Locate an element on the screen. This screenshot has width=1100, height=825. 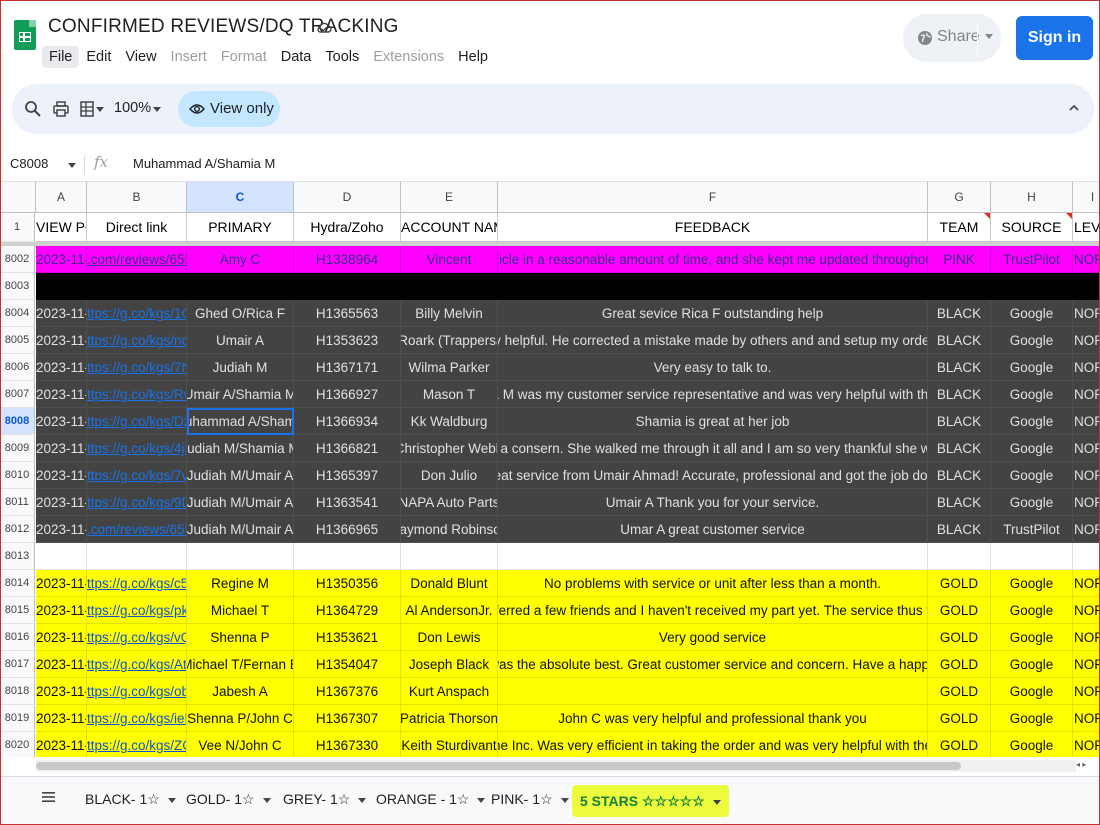
cell-i-8006: NORMAL is located at coordinates (1086, 367).